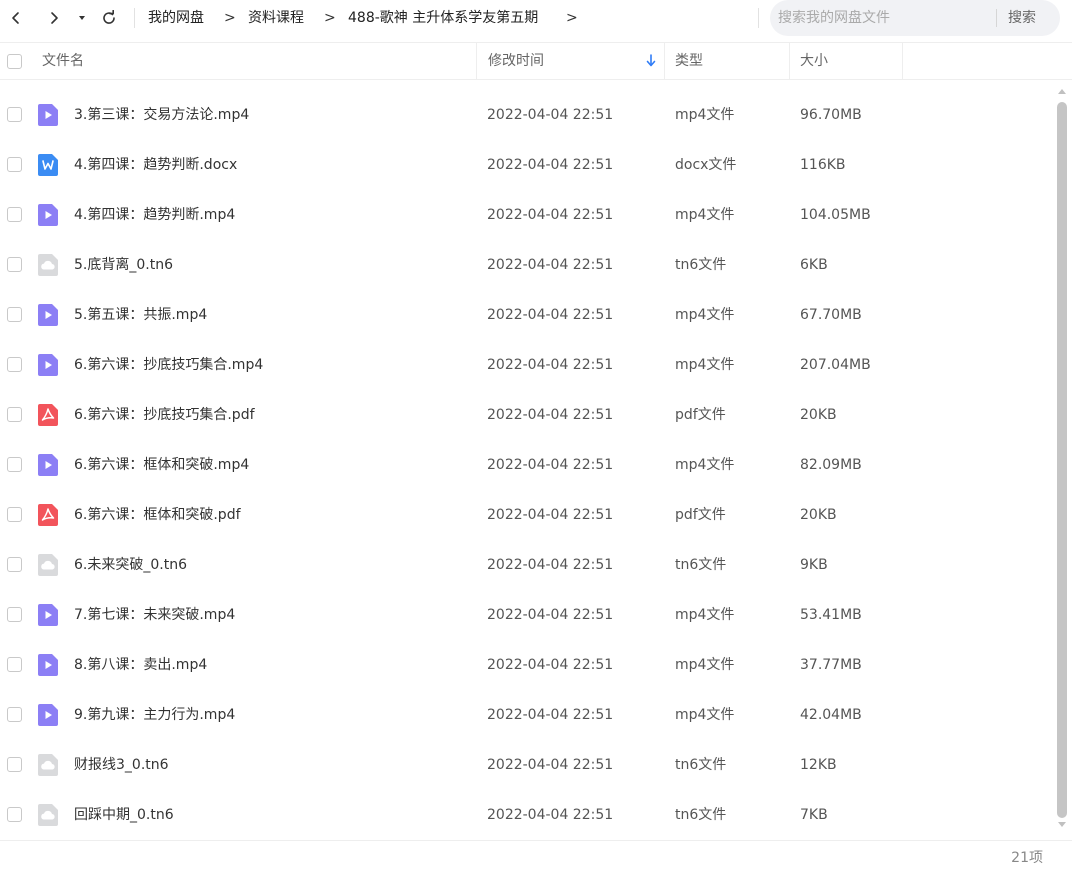 The height and width of the screenshot is (873, 1072). Describe the element at coordinates (758, 18) in the screenshot. I see `toolbar-divider` at that location.